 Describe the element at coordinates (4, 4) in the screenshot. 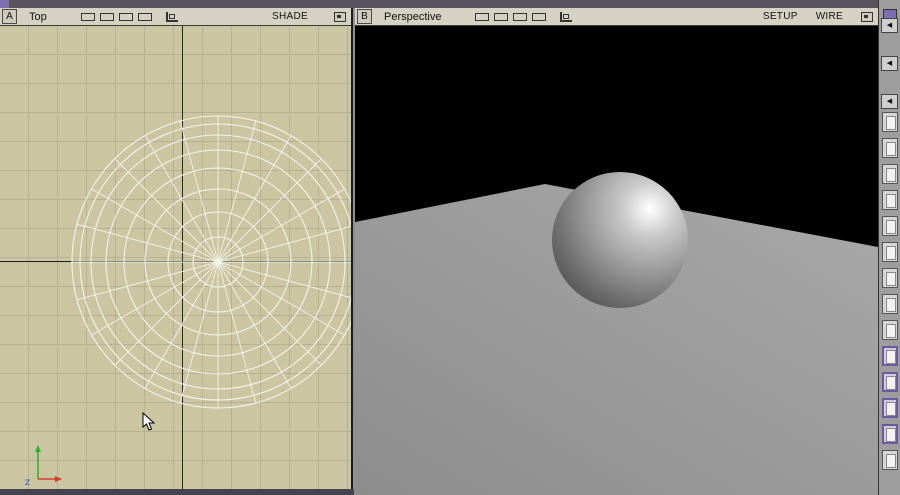

I see `window-corner-accent` at that location.